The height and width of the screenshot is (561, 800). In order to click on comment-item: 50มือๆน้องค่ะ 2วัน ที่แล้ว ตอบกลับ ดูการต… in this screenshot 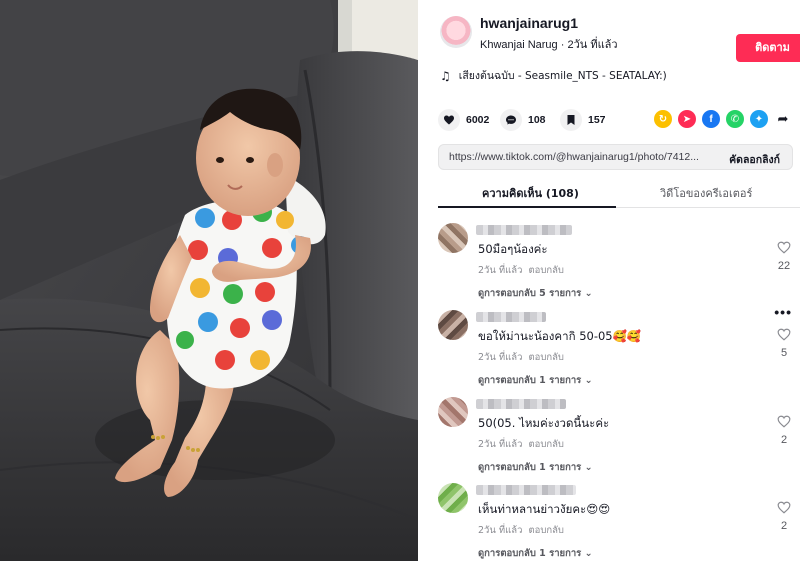, I will do `click(619, 263)`.